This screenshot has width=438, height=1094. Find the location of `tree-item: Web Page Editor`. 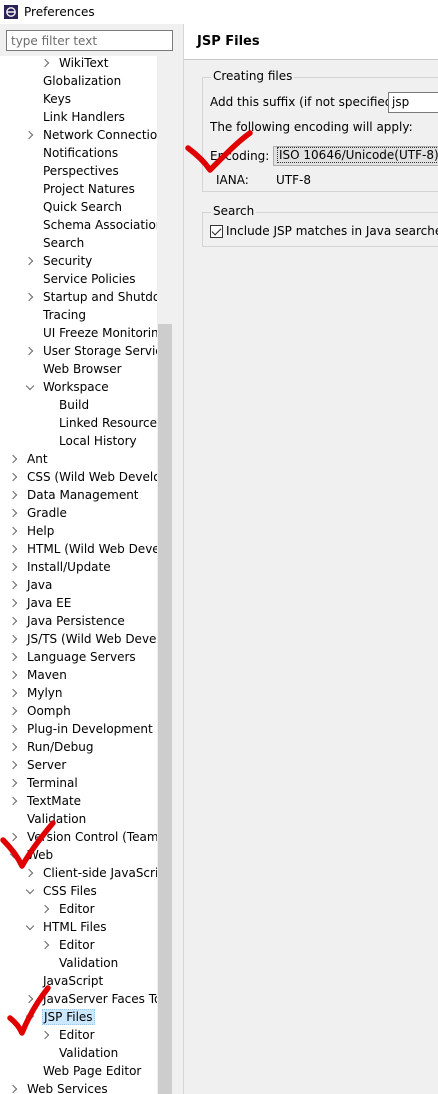

tree-item: Web Page Editor is located at coordinates (78, 1071).